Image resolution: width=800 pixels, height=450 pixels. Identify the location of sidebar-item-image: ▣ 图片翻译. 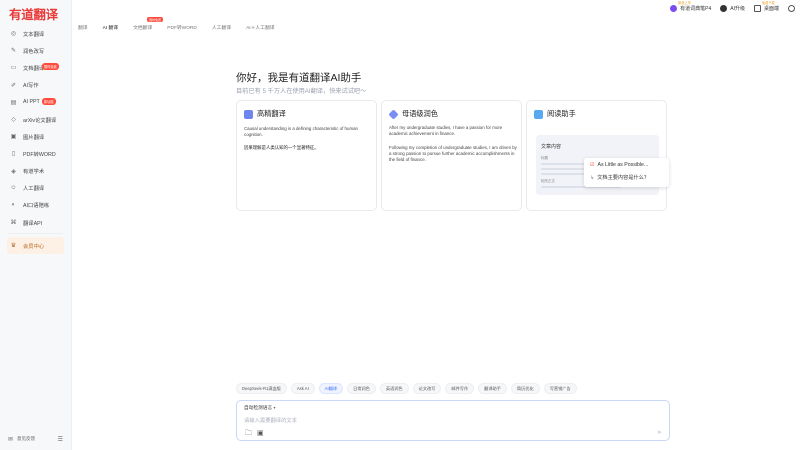
(35, 136).